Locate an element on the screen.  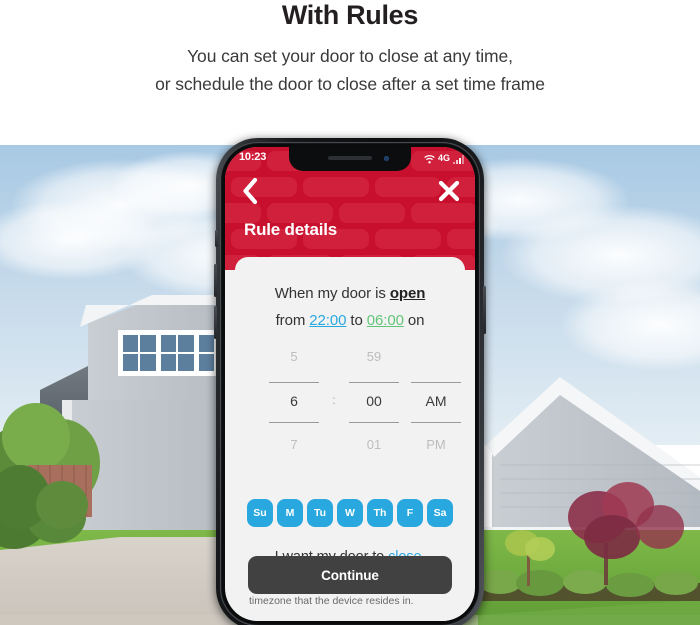
close-x-icon is located at coordinates (449, 191).